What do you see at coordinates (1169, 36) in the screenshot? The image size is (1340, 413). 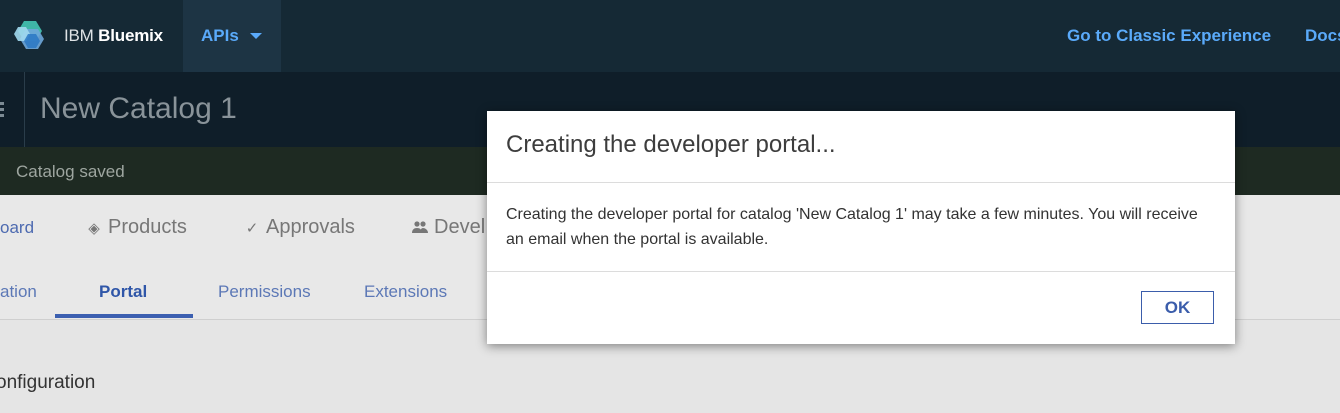 I see `classic-experience-link: Go to Classic Experience` at bounding box center [1169, 36].